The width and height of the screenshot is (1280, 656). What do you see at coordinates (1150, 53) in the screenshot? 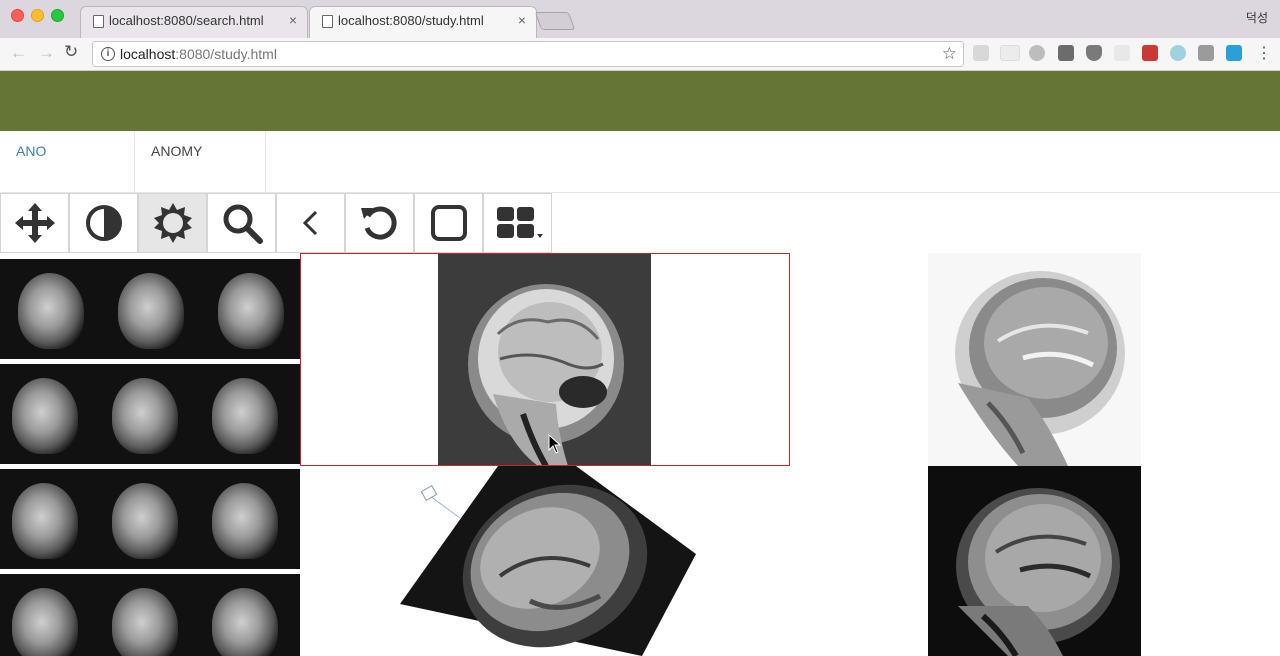
I see `extension-red-icon` at bounding box center [1150, 53].